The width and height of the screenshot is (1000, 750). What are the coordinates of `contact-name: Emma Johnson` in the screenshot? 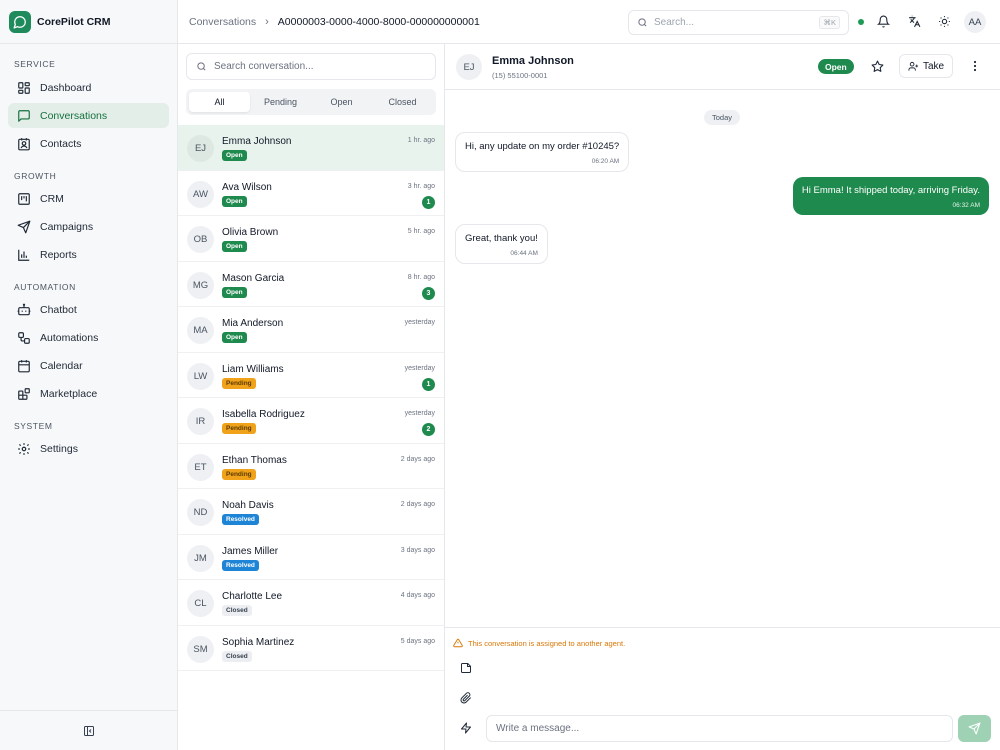 It's located at (533, 61).